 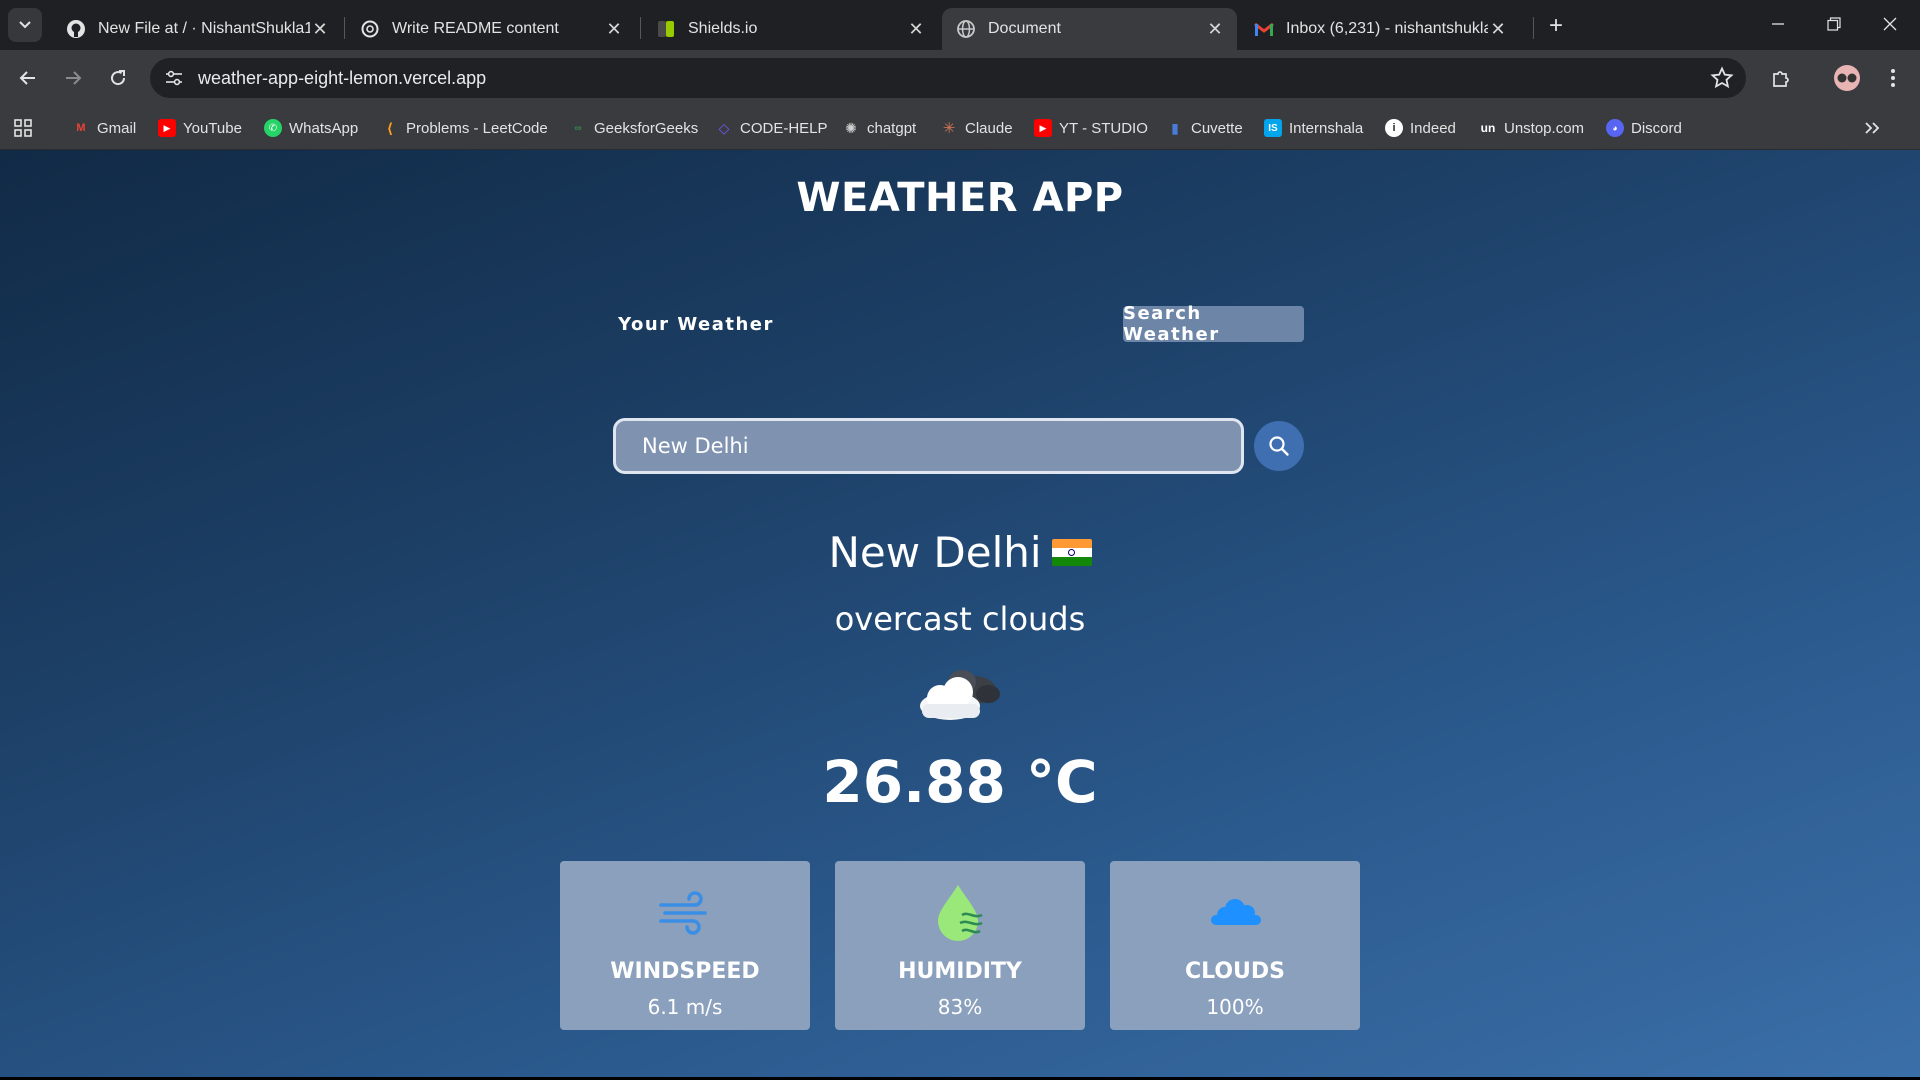 I want to click on forward-button, so click(x=73, y=78).